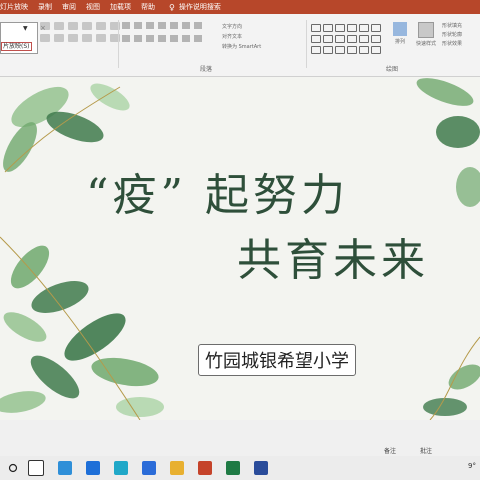 Image resolution: width=480 pixels, height=480 pixels. What do you see at coordinates (101, 26) in the screenshot?
I see `italic-button` at bounding box center [101, 26].